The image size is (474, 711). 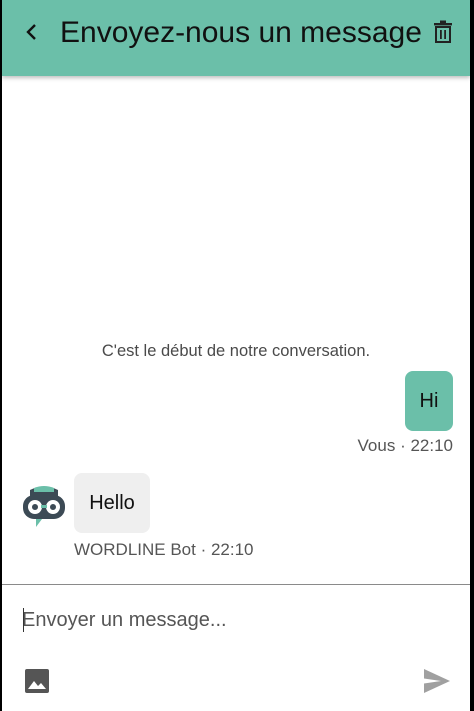 What do you see at coordinates (237, 620) in the screenshot?
I see `message-input` at bounding box center [237, 620].